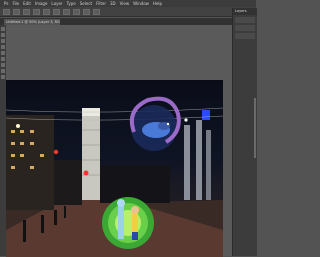 Image resolution: width=320 pixels, height=257 pixels. What do you see at coordinates (101, 3) in the screenshot?
I see `menu-item-filter: Filter` at bounding box center [101, 3].